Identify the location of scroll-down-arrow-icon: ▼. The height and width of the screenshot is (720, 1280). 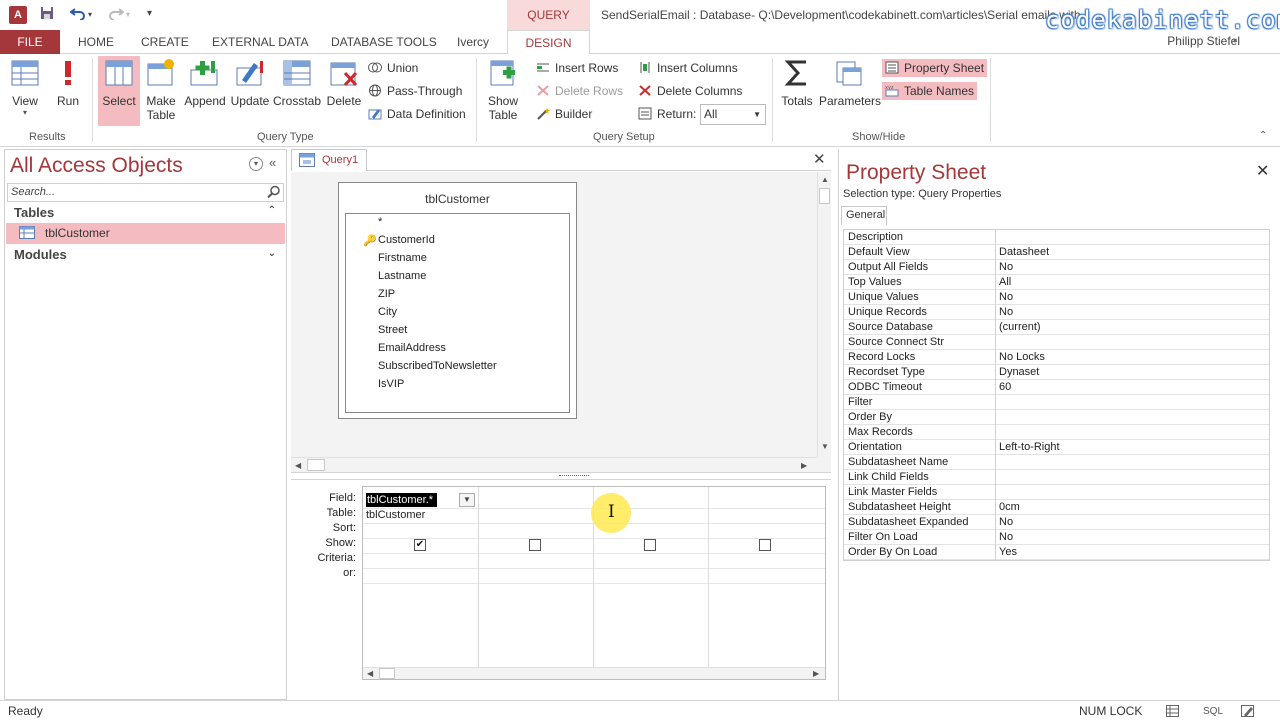
(825, 446).